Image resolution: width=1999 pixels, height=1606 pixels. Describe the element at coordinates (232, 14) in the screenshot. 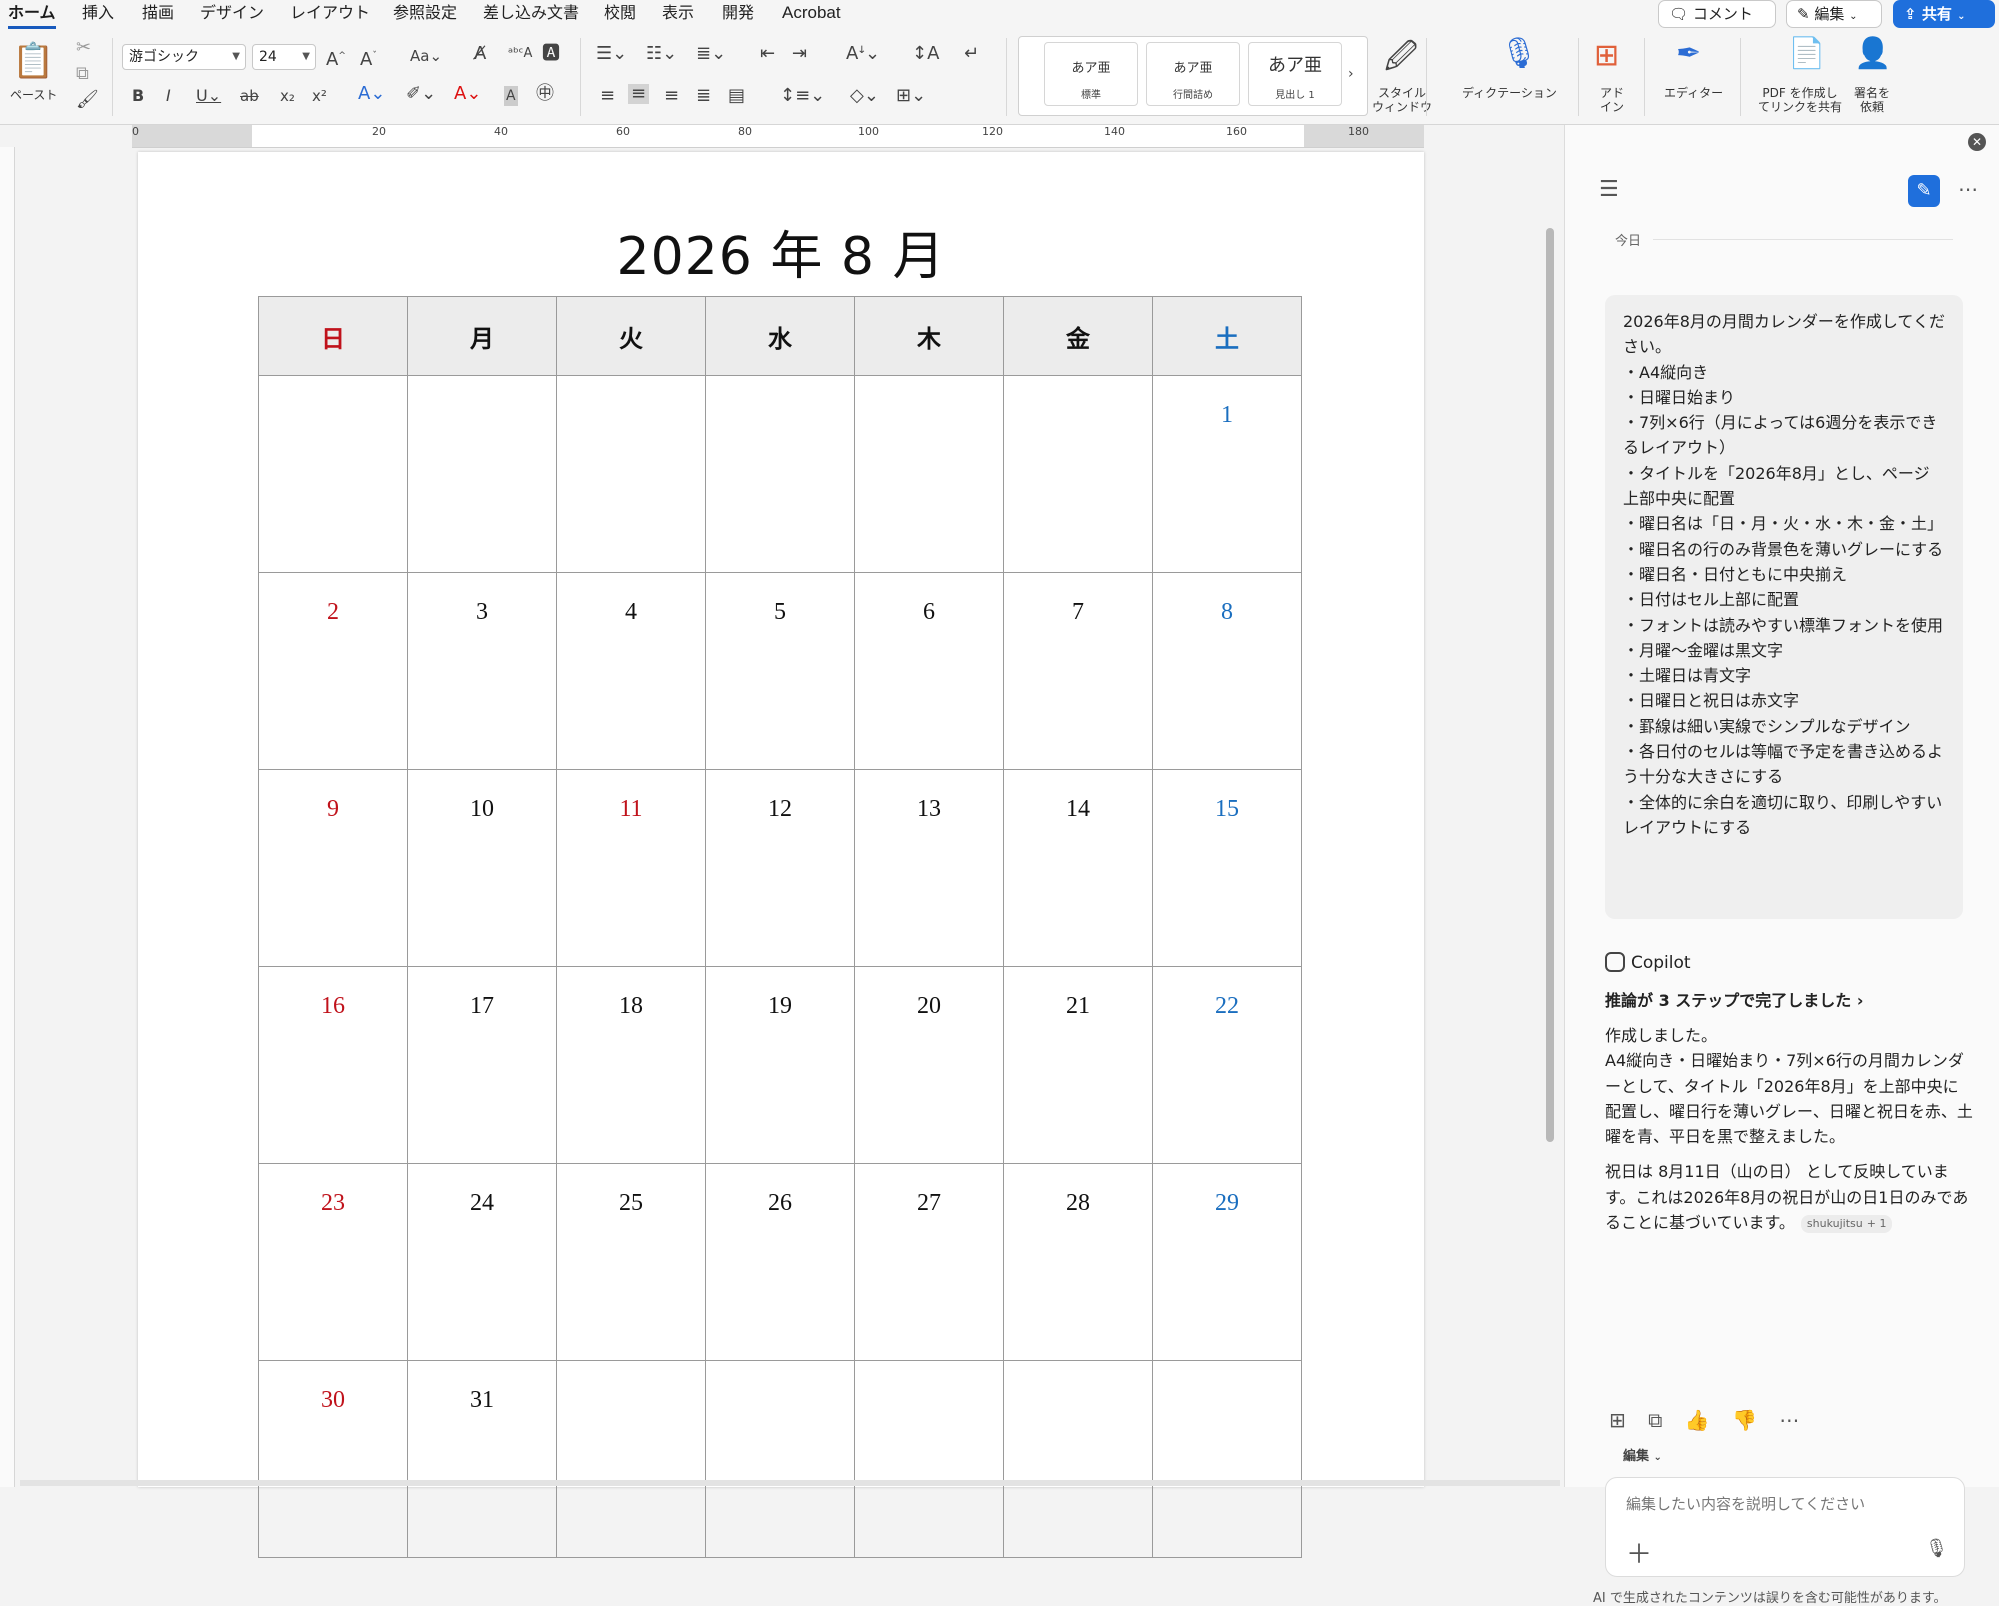

I see `tab-design: デザイン` at that location.